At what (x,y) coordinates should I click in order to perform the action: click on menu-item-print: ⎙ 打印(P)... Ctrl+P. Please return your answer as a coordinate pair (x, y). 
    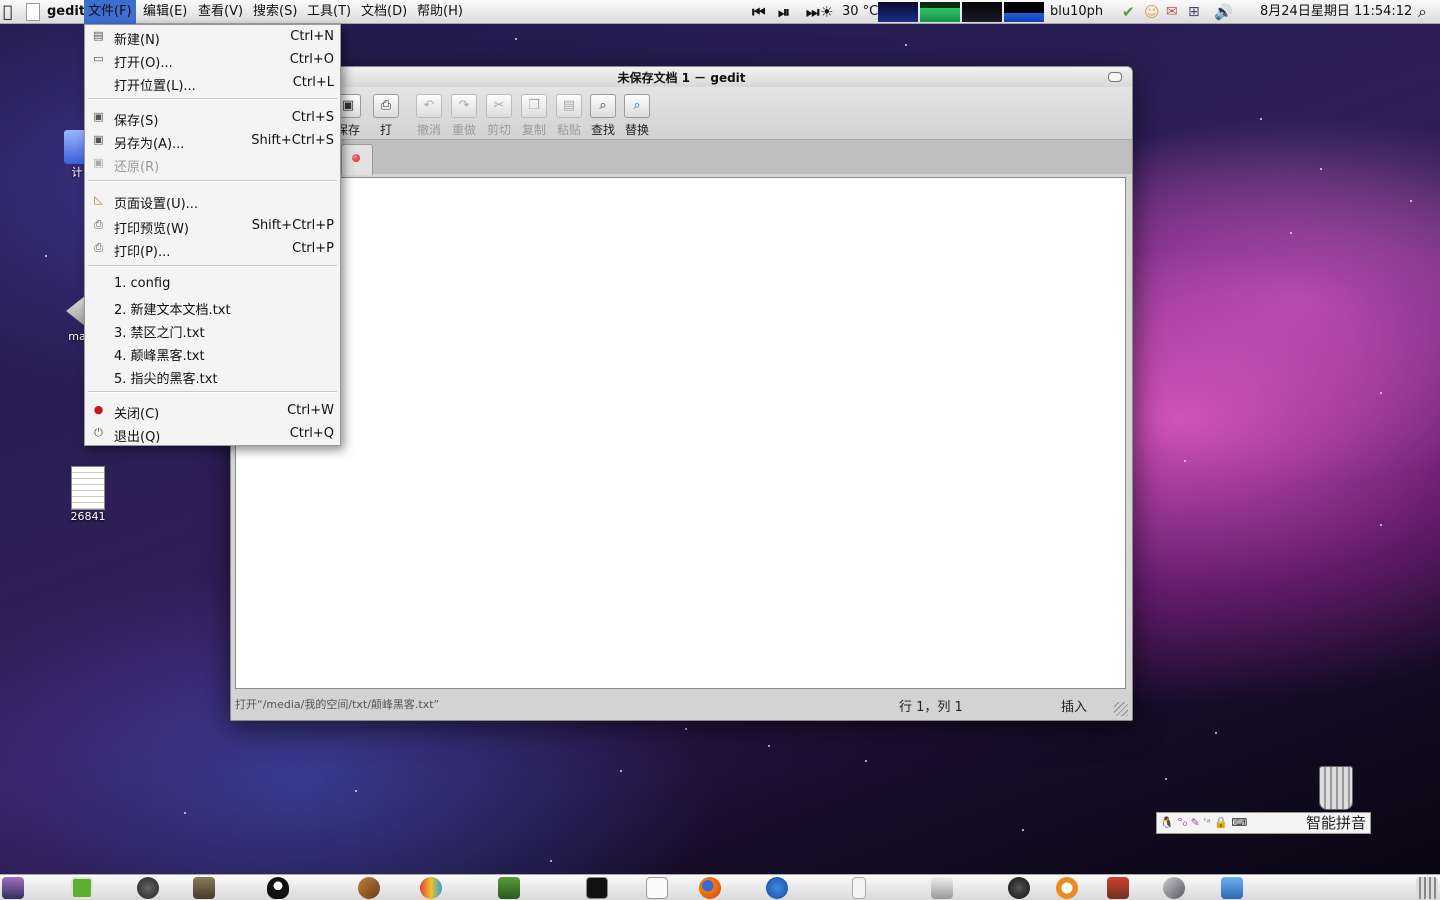
    Looking at the image, I should click on (212, 249).